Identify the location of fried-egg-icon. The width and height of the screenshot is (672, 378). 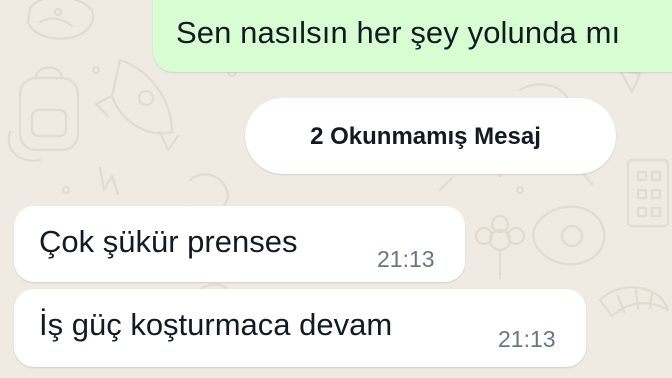
(569, 235).